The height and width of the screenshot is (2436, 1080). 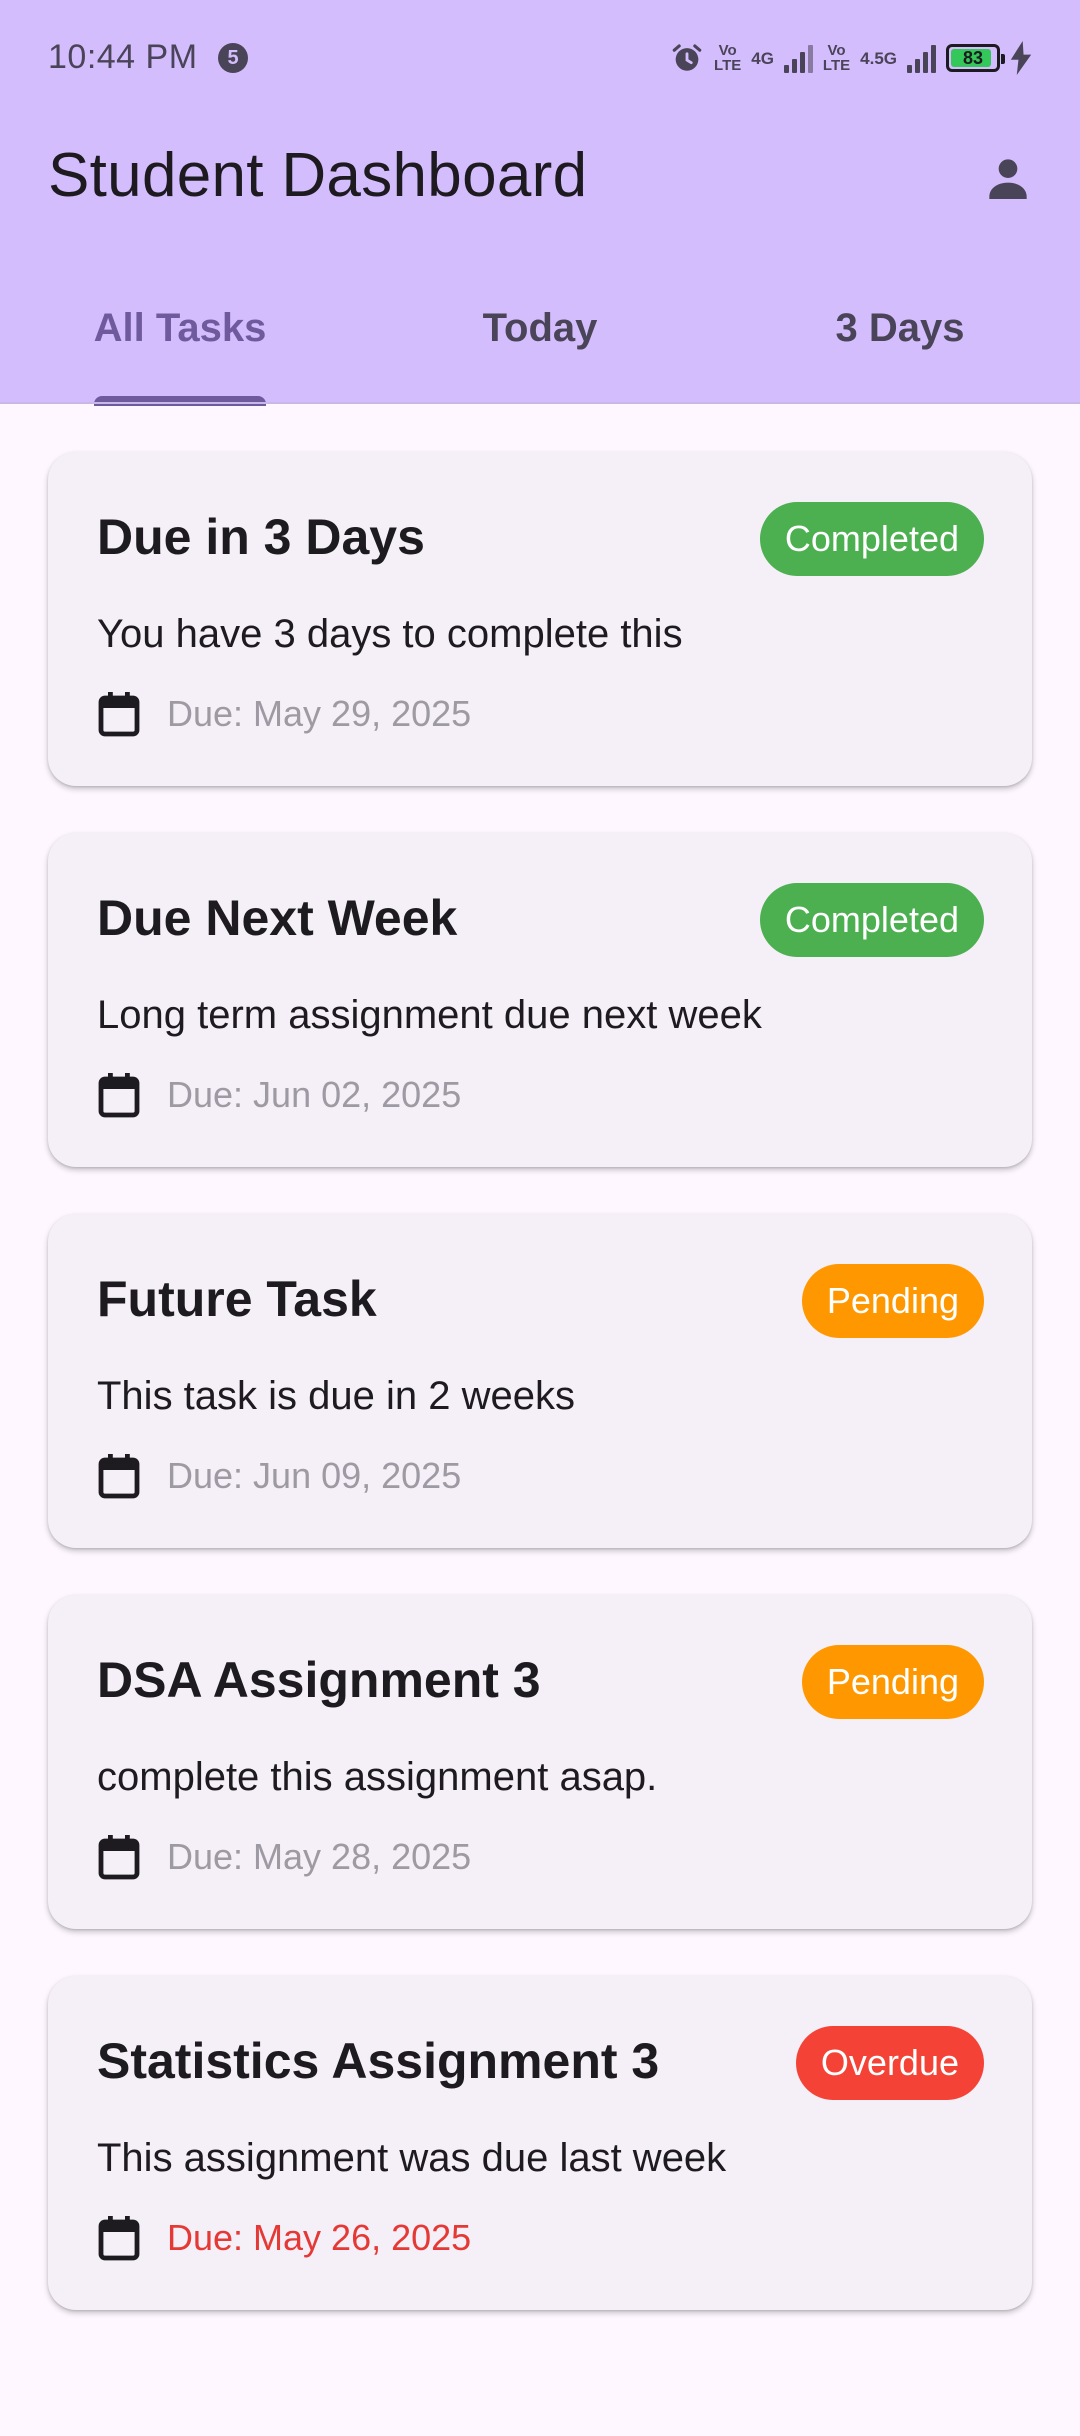 What do you see at coordinates (319, 2237) in the screenshot?
I see `due-date: Due: May 26, 2025` at bounding box center [319, 2237].